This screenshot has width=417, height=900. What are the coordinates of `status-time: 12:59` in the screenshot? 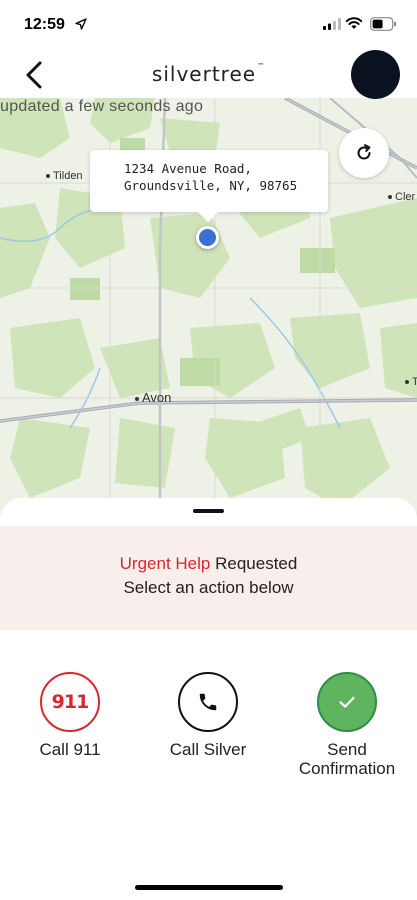 It's located at (44, 24).